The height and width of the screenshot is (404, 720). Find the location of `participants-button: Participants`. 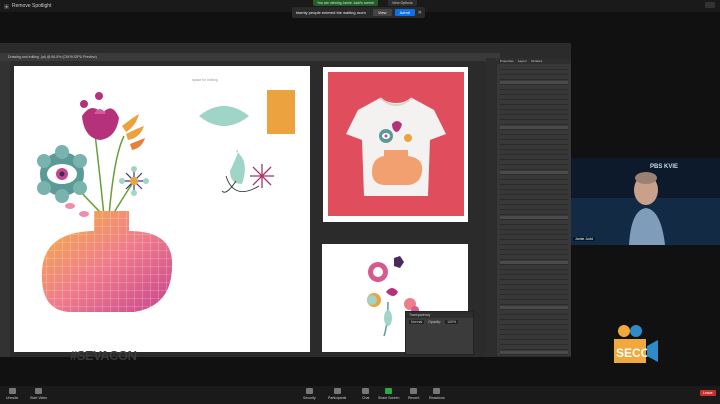

participants-button: Participants is located at coordinates (337, 394).